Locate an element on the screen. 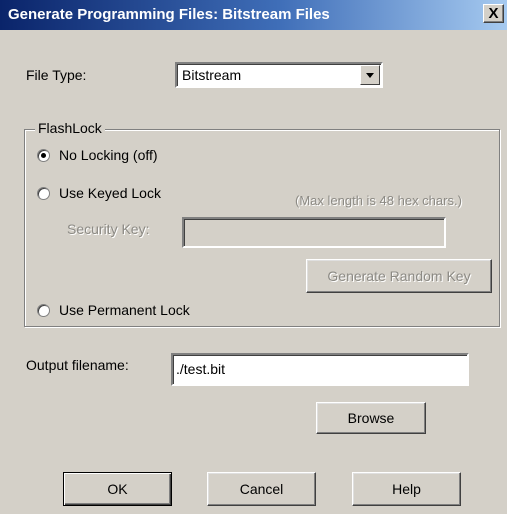 This screenshot has width=507, height=518. cancel-button: Cancel is located at coordinates (261, 489).